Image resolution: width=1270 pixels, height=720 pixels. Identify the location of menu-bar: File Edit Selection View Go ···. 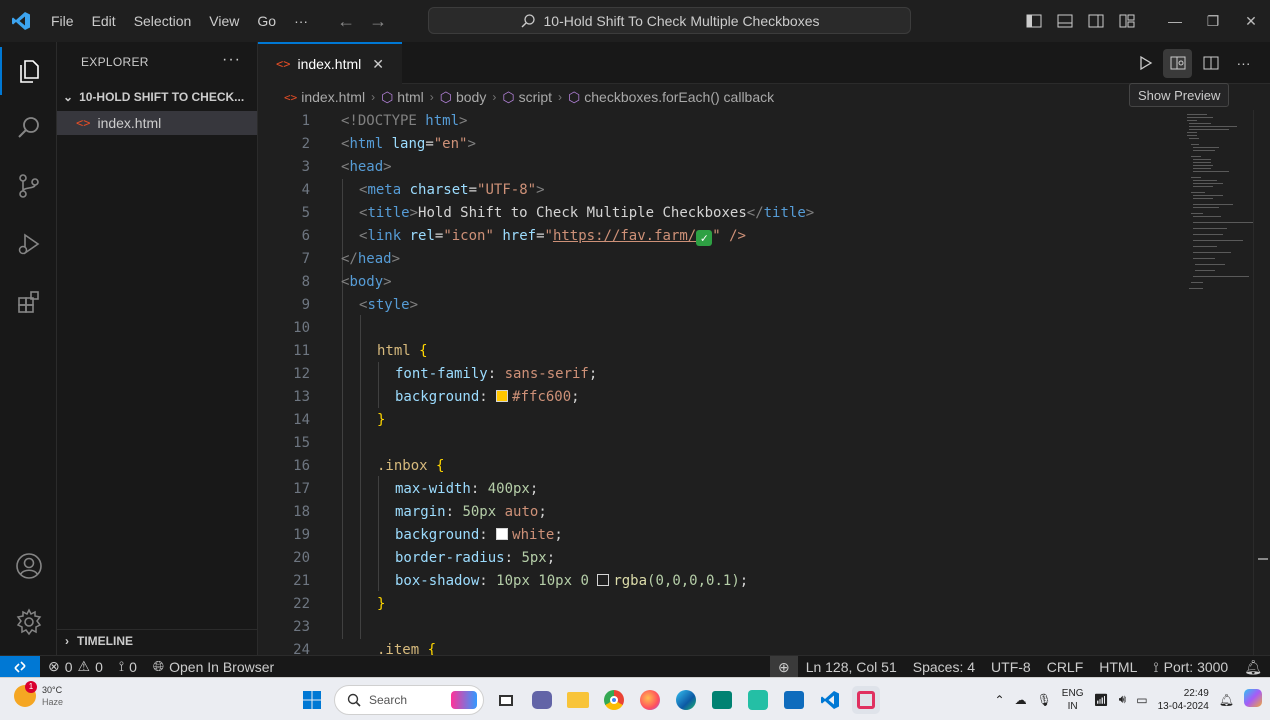
(179, 21).